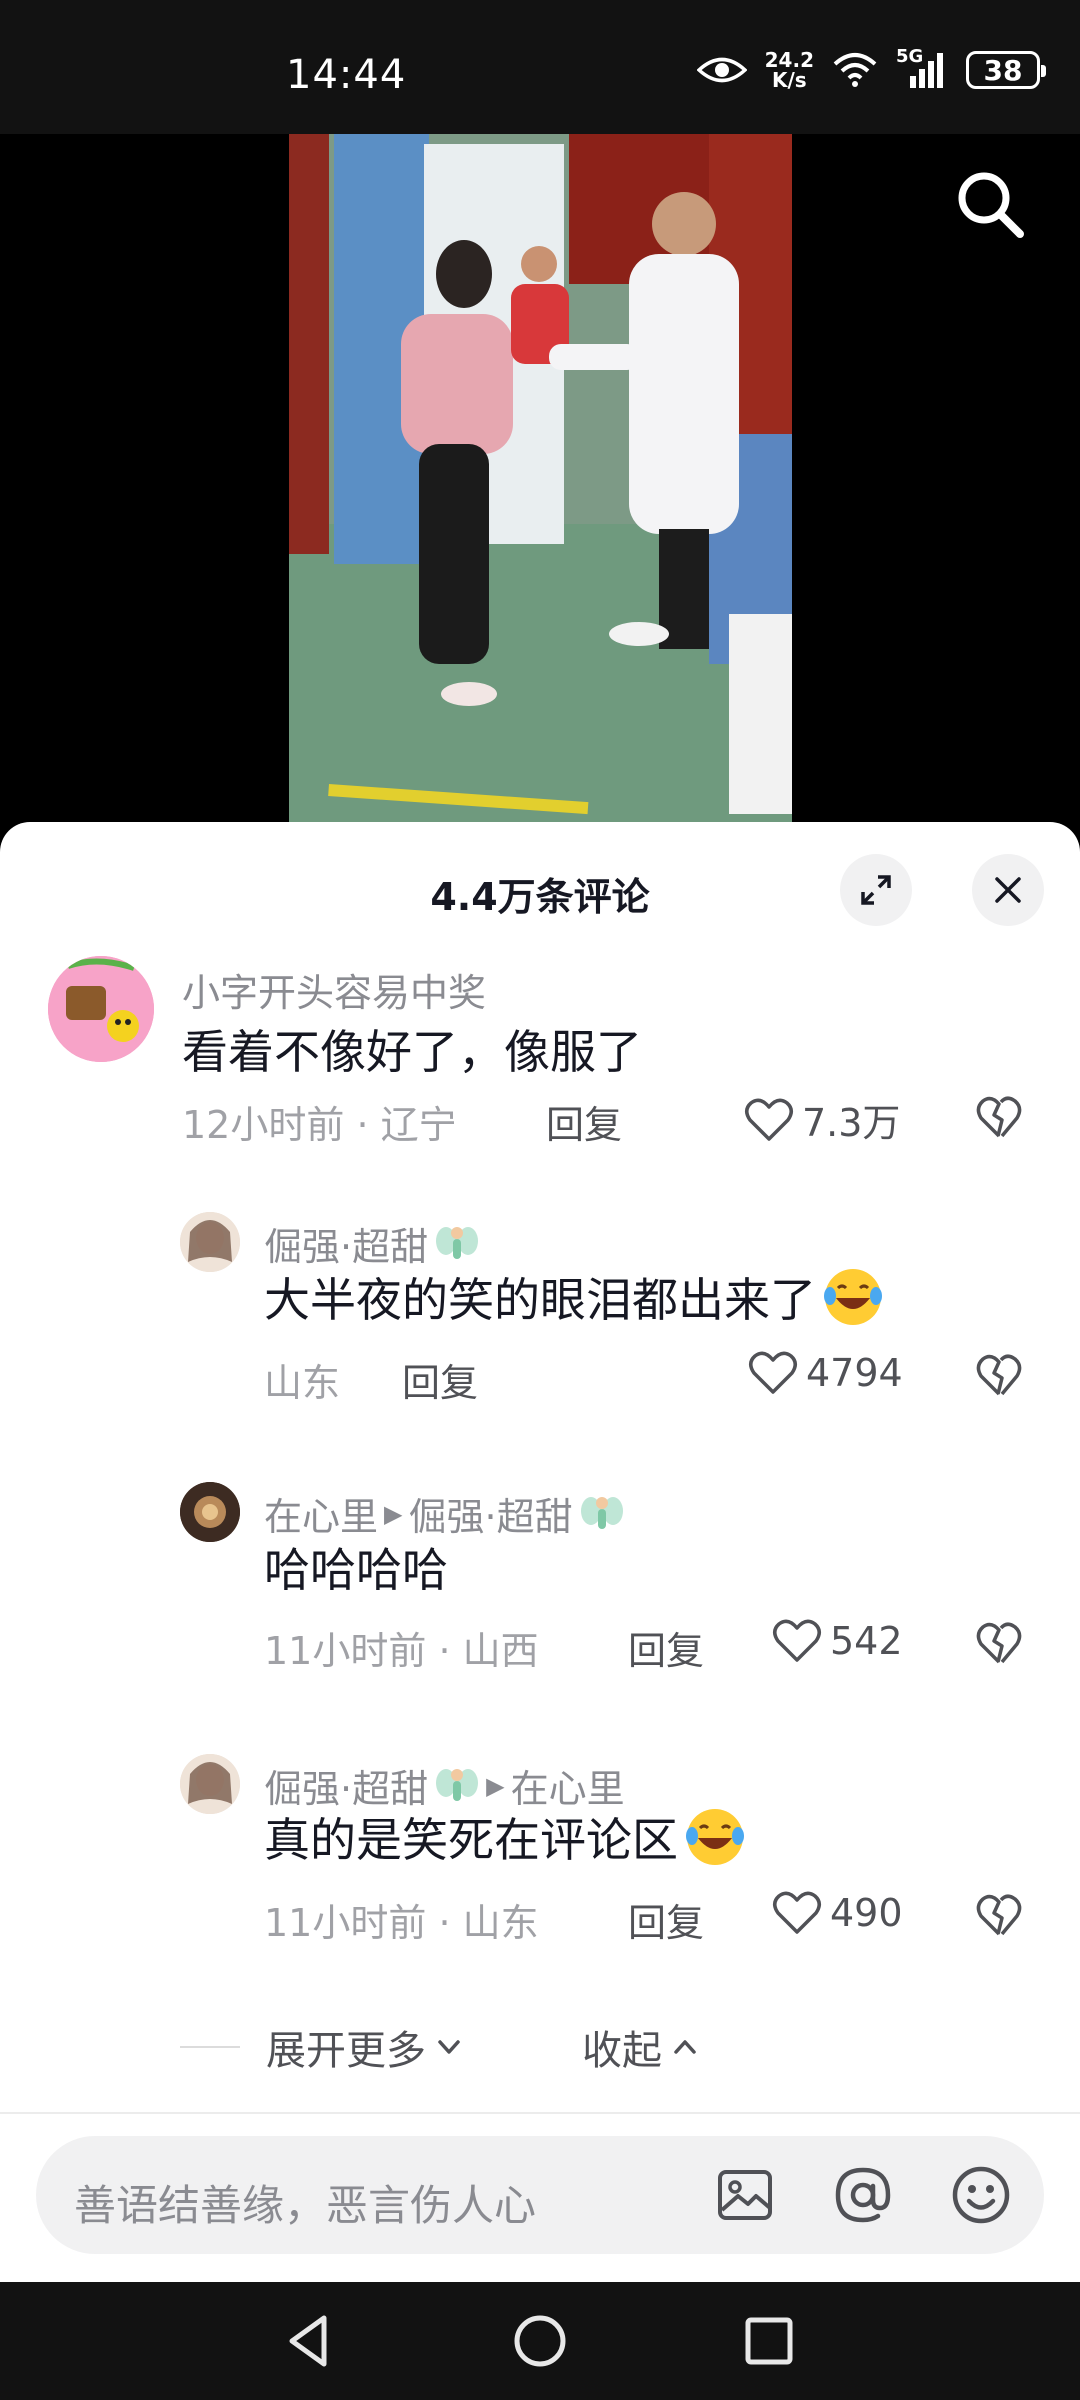 The height and width of the screenshot is (2400, 1080). Describe the element at coordinates (540, 897) in the screenshot. I see `comments-count-title: 4.4万条评论` at that location.